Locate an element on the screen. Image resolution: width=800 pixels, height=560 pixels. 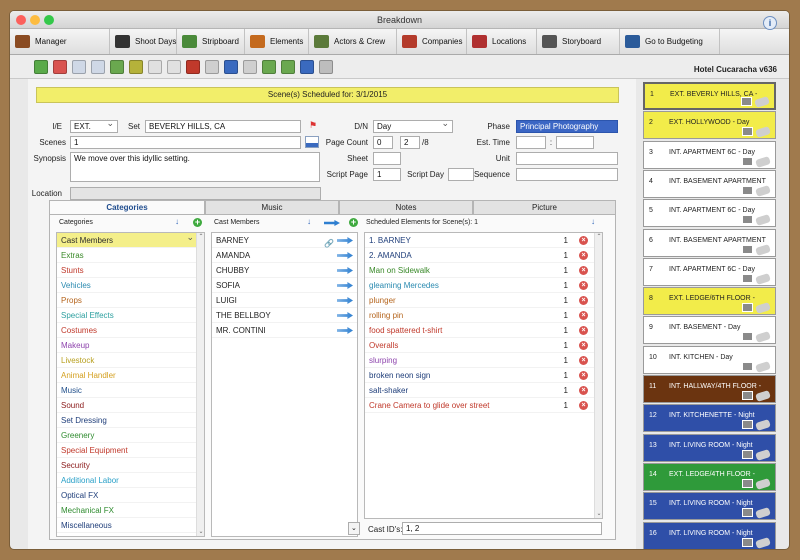
category-item: Optical FX is located at coordinates (127, 495).